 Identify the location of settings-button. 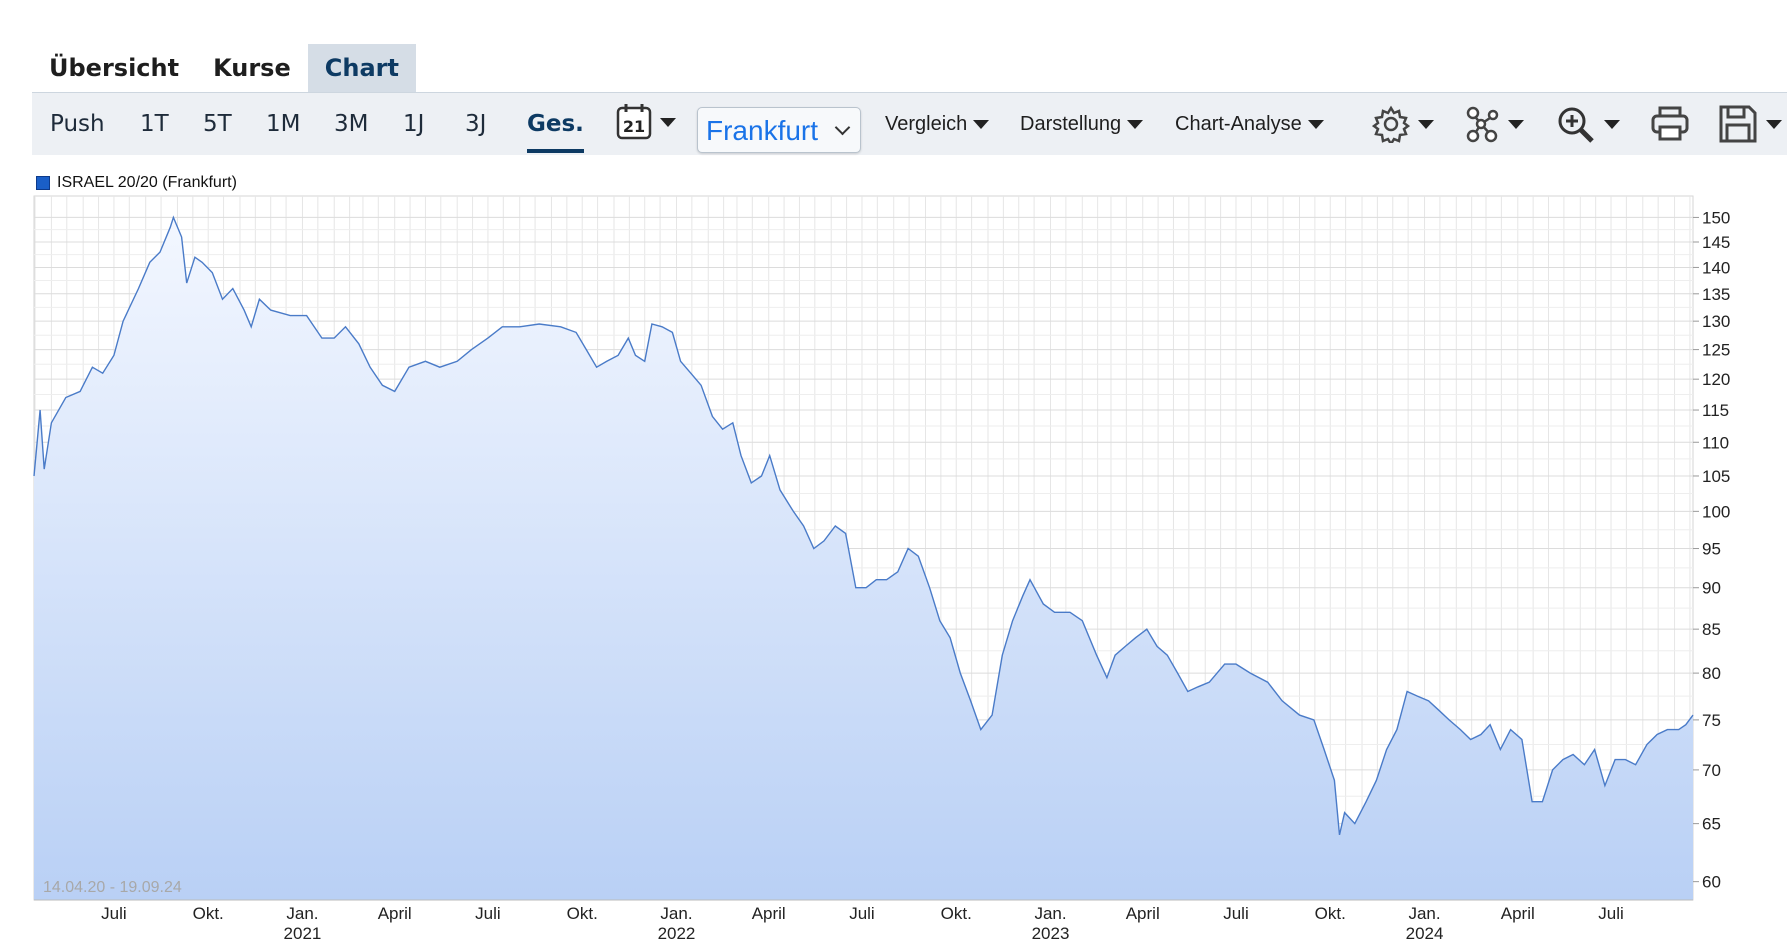
(1403, 124).